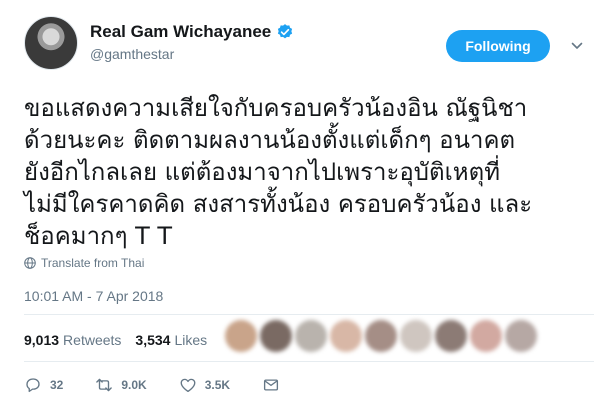 This screenshot has width=613, height=411. I want to click on retweets-label: Retweets, so click(92, 340).